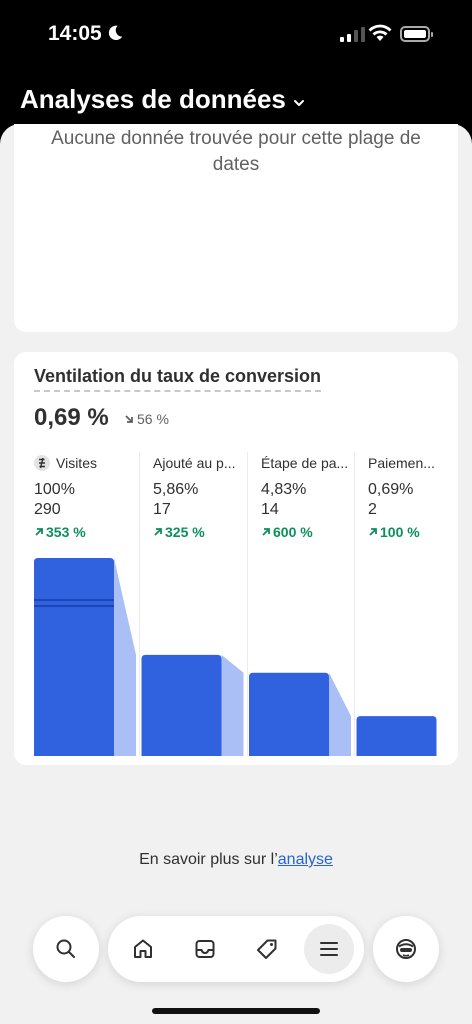 The width and height of the screenshot is (472, 1024). What do you see at coordinates (178, 379) in the screenshot?
I see `card-title: Ventilation du taux de conversion` at bounding box center [178, 379].